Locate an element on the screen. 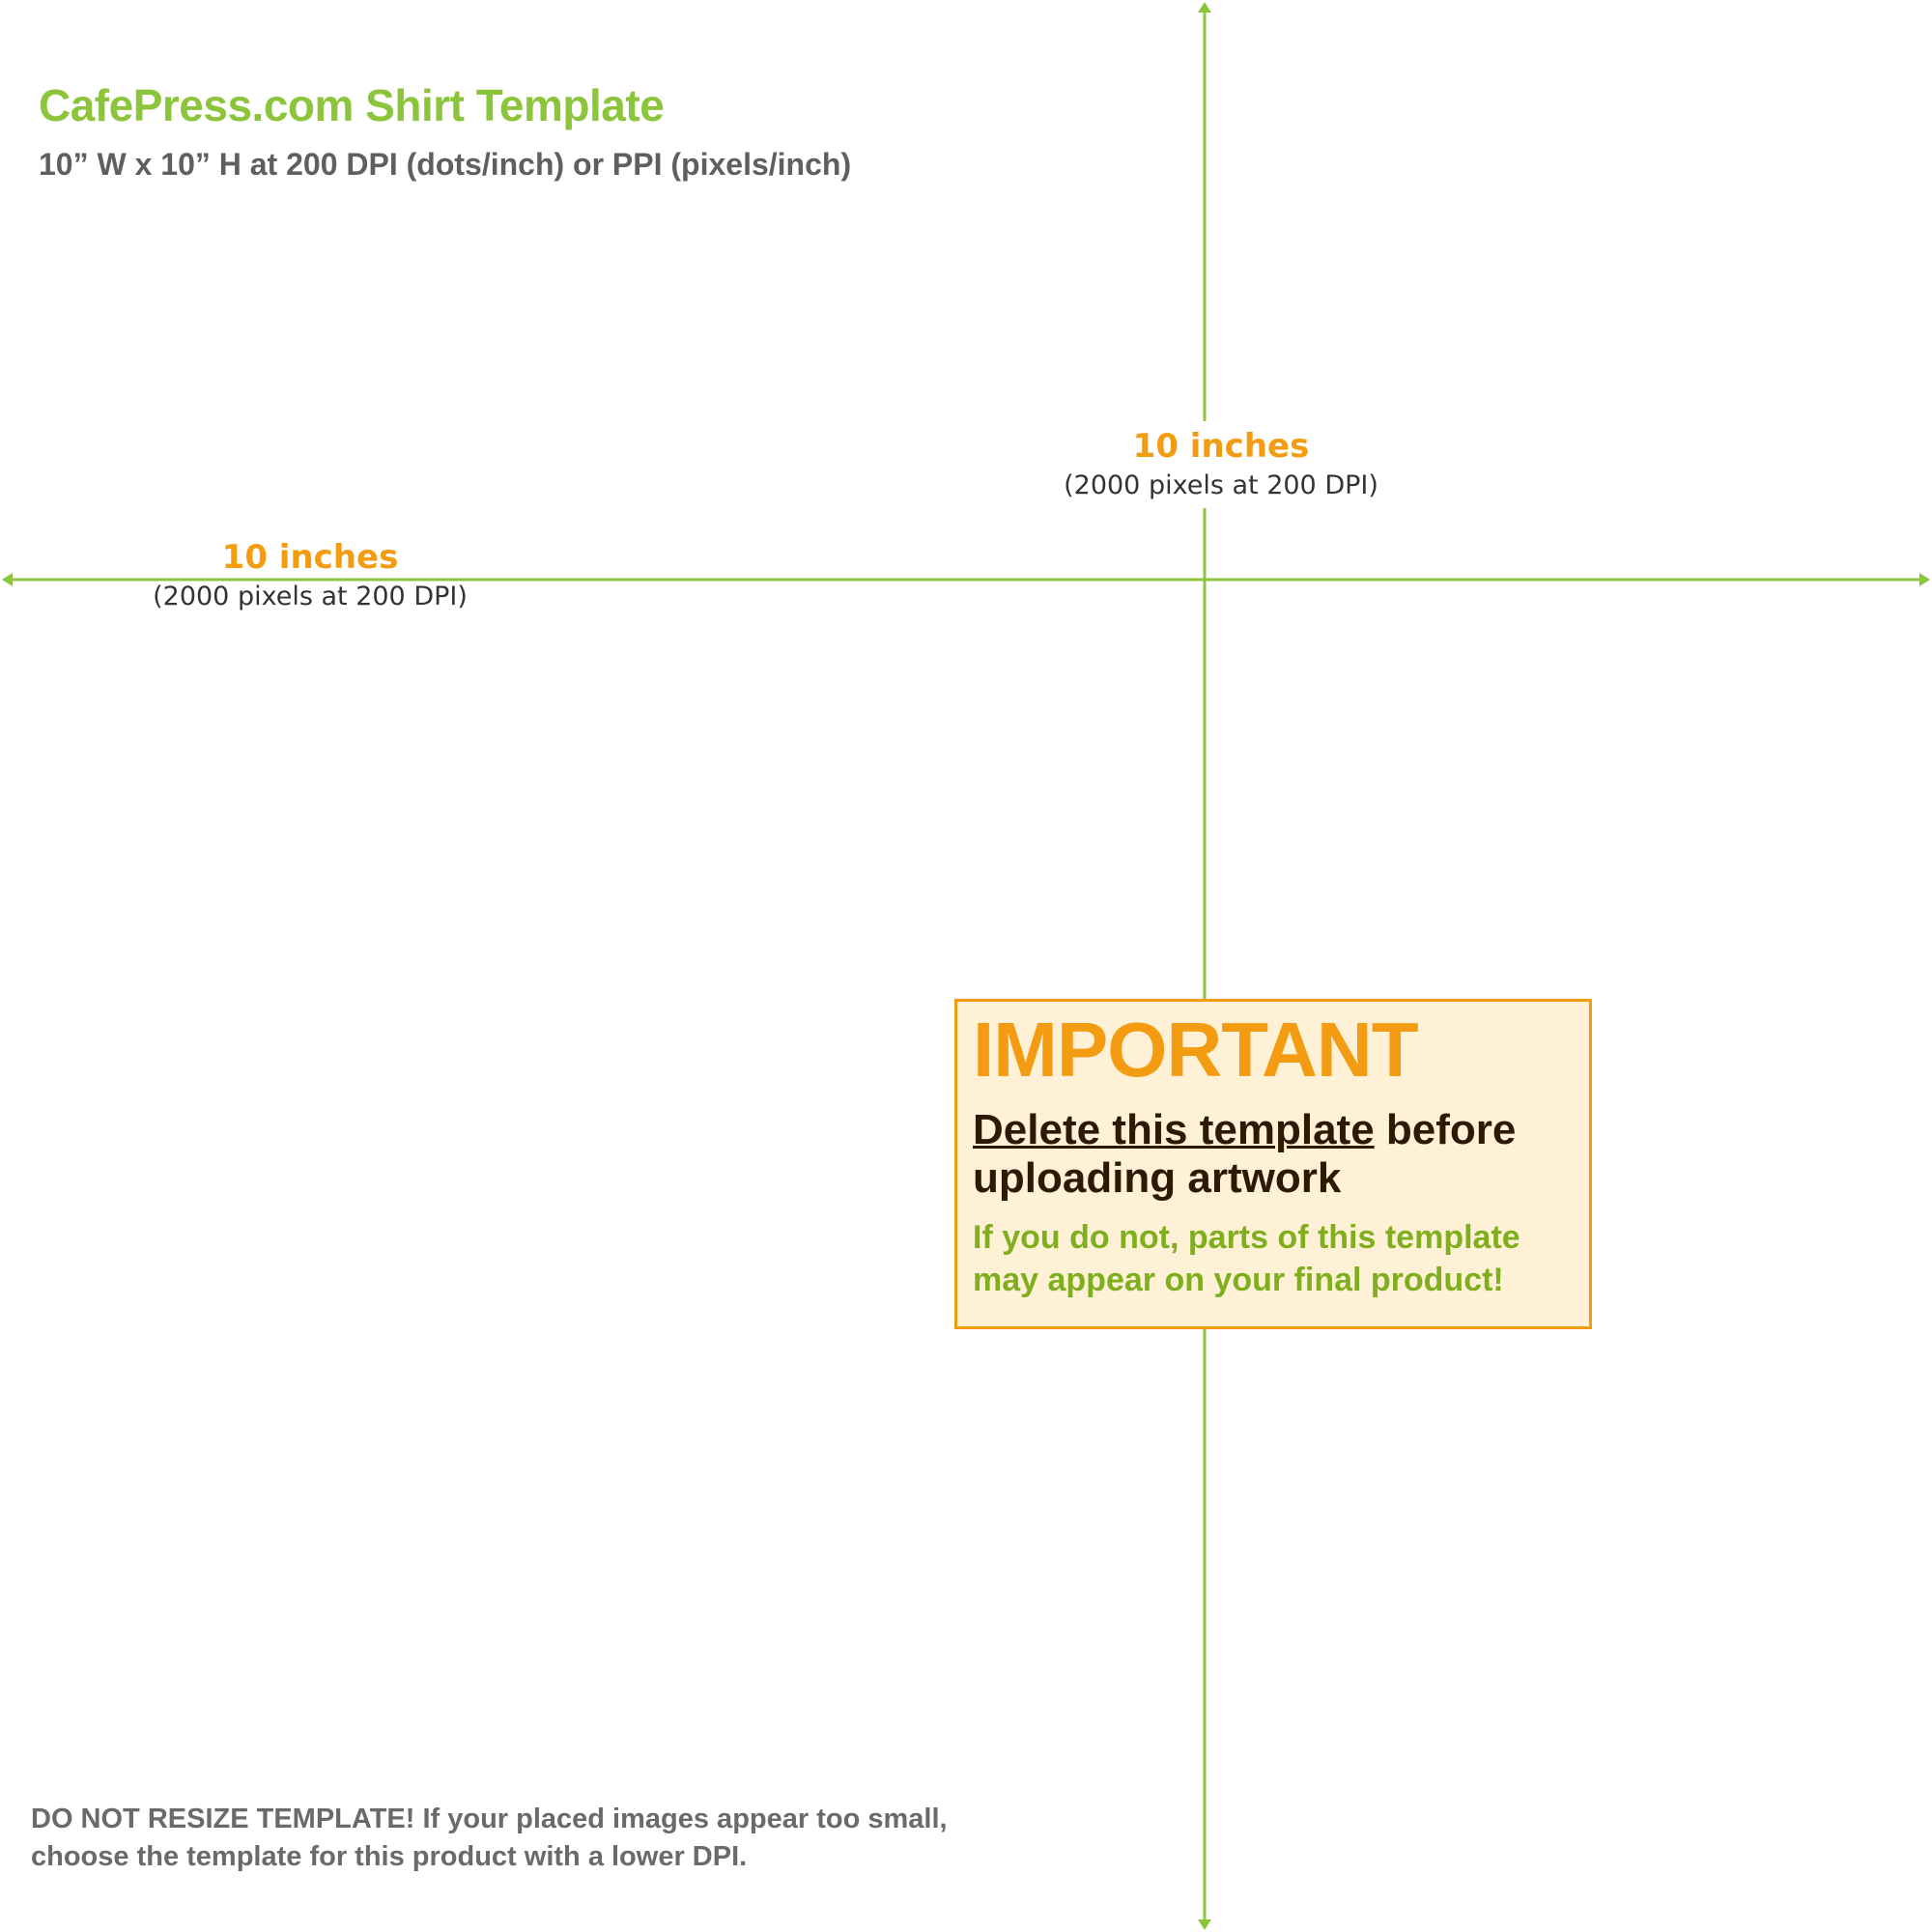 This screenshot has height=1932, width=1932. vertical-dimension-label: 10 inches (2000 pixels at 200 DPI) is located at coordinates (1221, 464).